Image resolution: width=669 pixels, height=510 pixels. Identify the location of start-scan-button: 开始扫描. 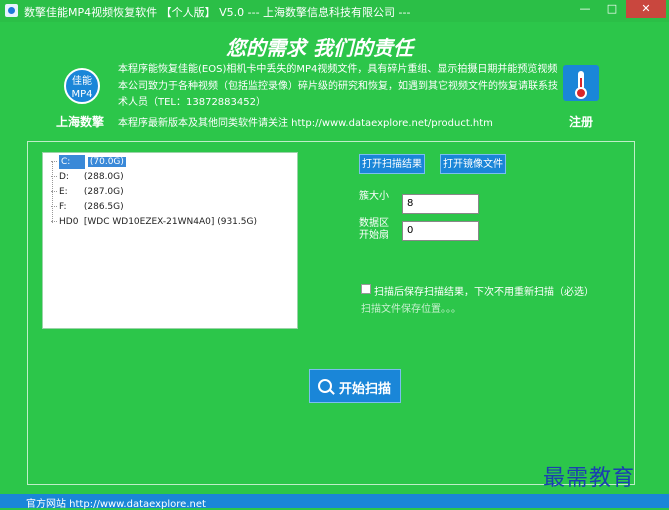
(355, 386).